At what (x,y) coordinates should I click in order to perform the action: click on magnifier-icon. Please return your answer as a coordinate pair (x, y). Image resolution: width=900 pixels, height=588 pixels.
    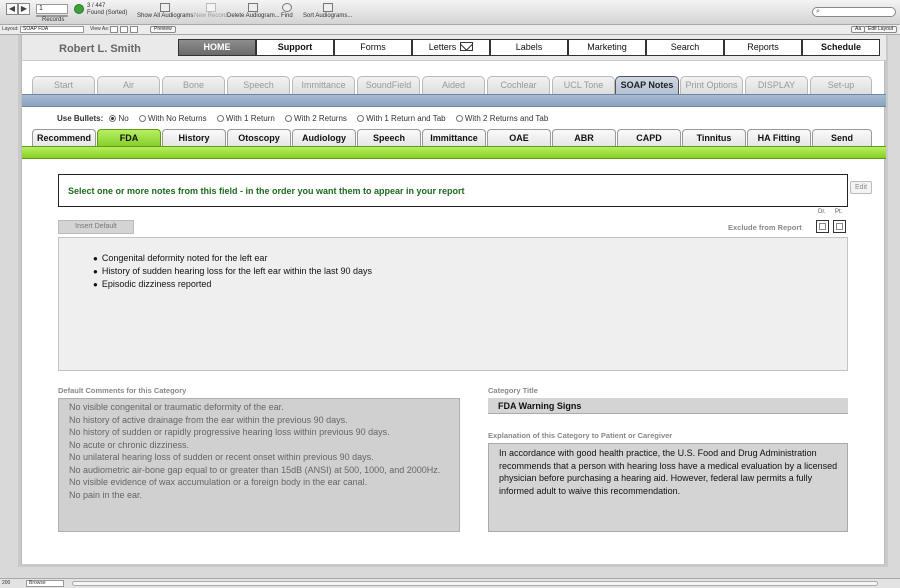
    Looking at the image, I should click on (286, 7).